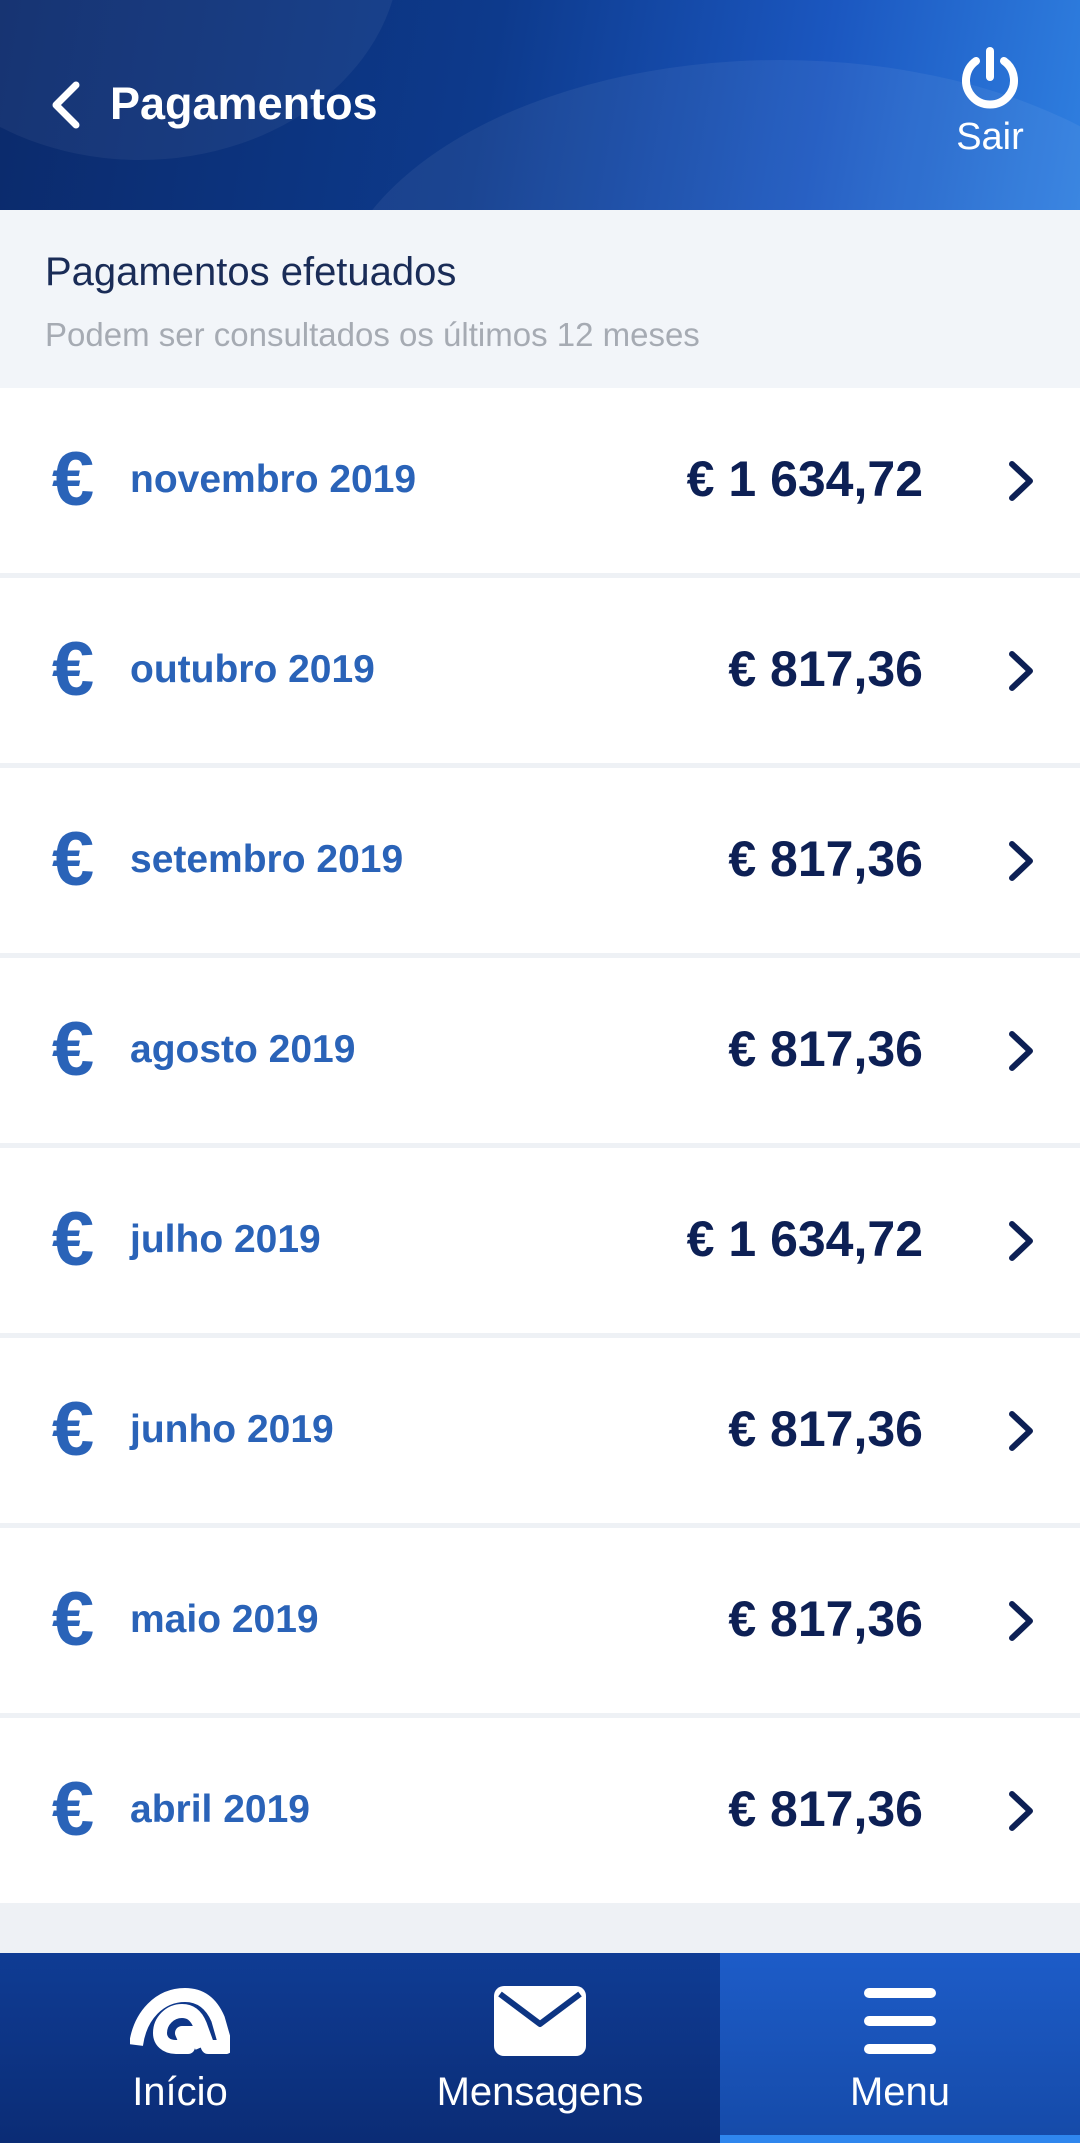 Image resolution: width=1080 pixels, height=2143 pixels. Describe the element at coordinates (540, 2021) in the screenshot. I see `envelope-icon` at that location.